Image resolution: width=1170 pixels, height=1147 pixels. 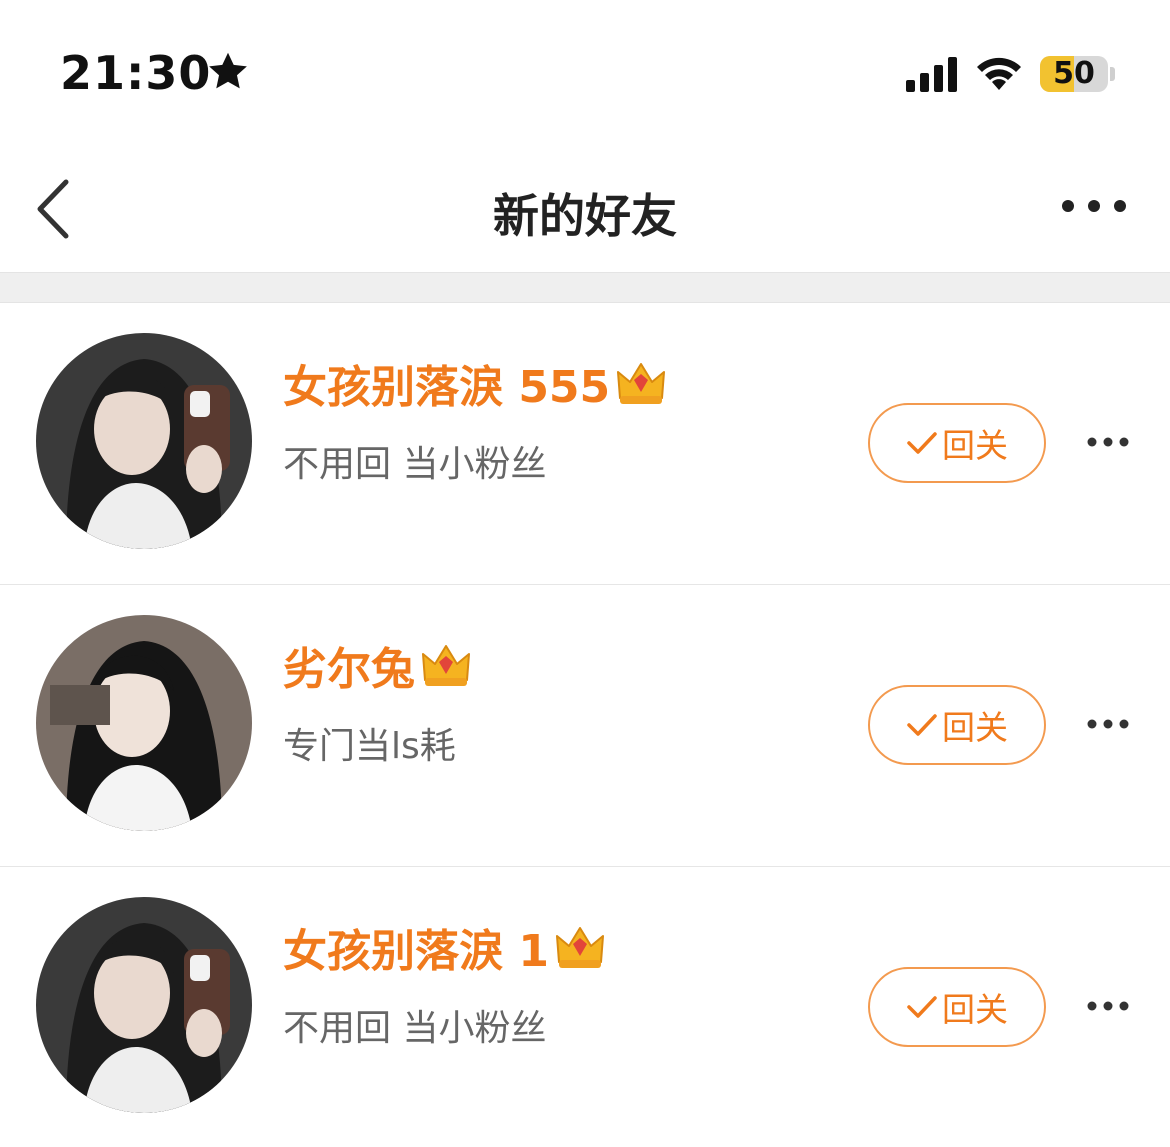 What do you see at coordinates (228, 70) in the screenshot?
I see `star-icon` at bounding box center [228, 70].